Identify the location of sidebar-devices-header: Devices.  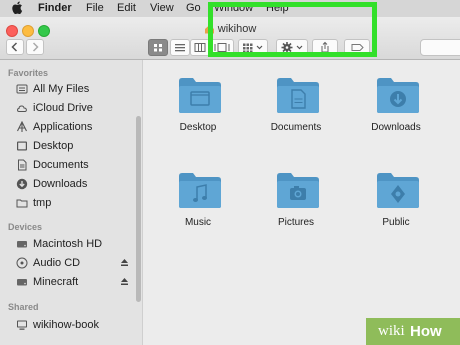
(25, 227).